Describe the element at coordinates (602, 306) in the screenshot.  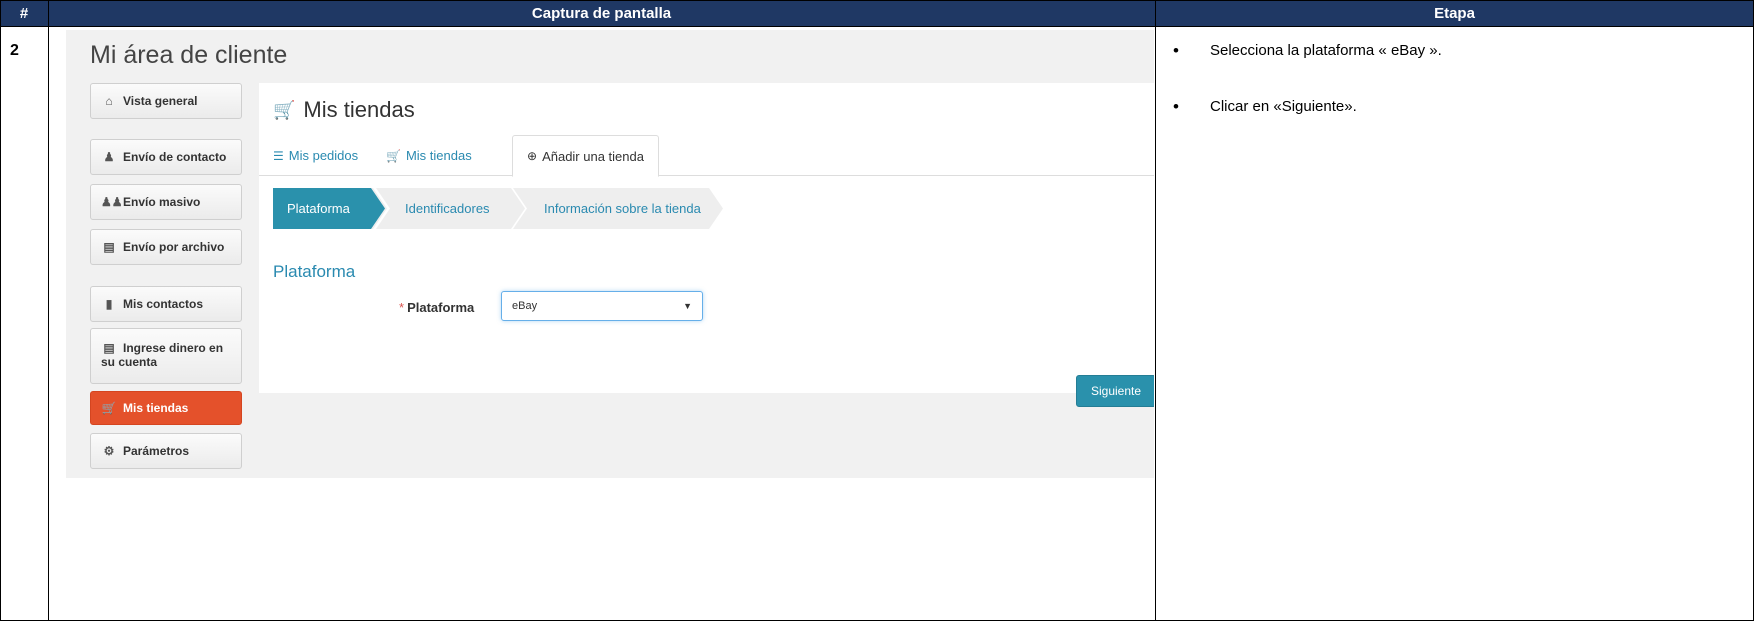
I see `platform-select: eBay ▼` at that location.